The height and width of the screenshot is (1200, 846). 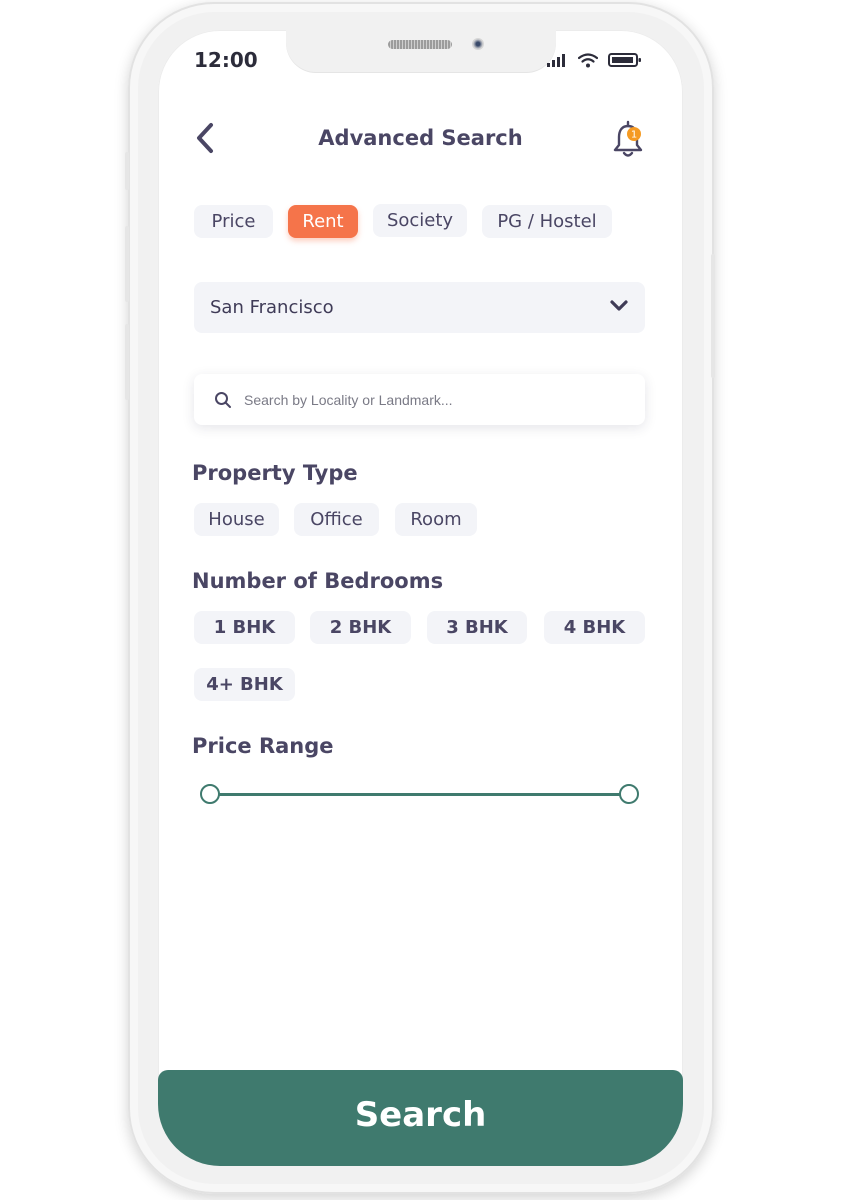 What do you see at coordinates (624, 60) in the screenshot?
I see `battery-icon` at bounding box center [624, 60].